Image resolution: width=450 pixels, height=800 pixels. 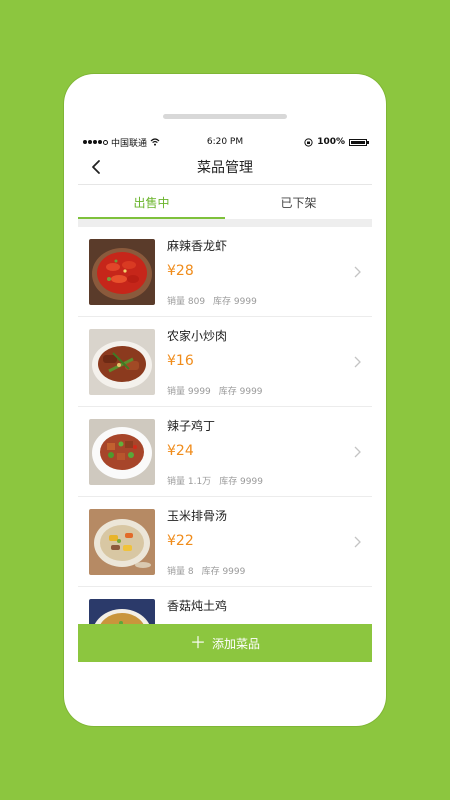 I want to click on page-title: 菜品管理, so click(x=225, y=168).